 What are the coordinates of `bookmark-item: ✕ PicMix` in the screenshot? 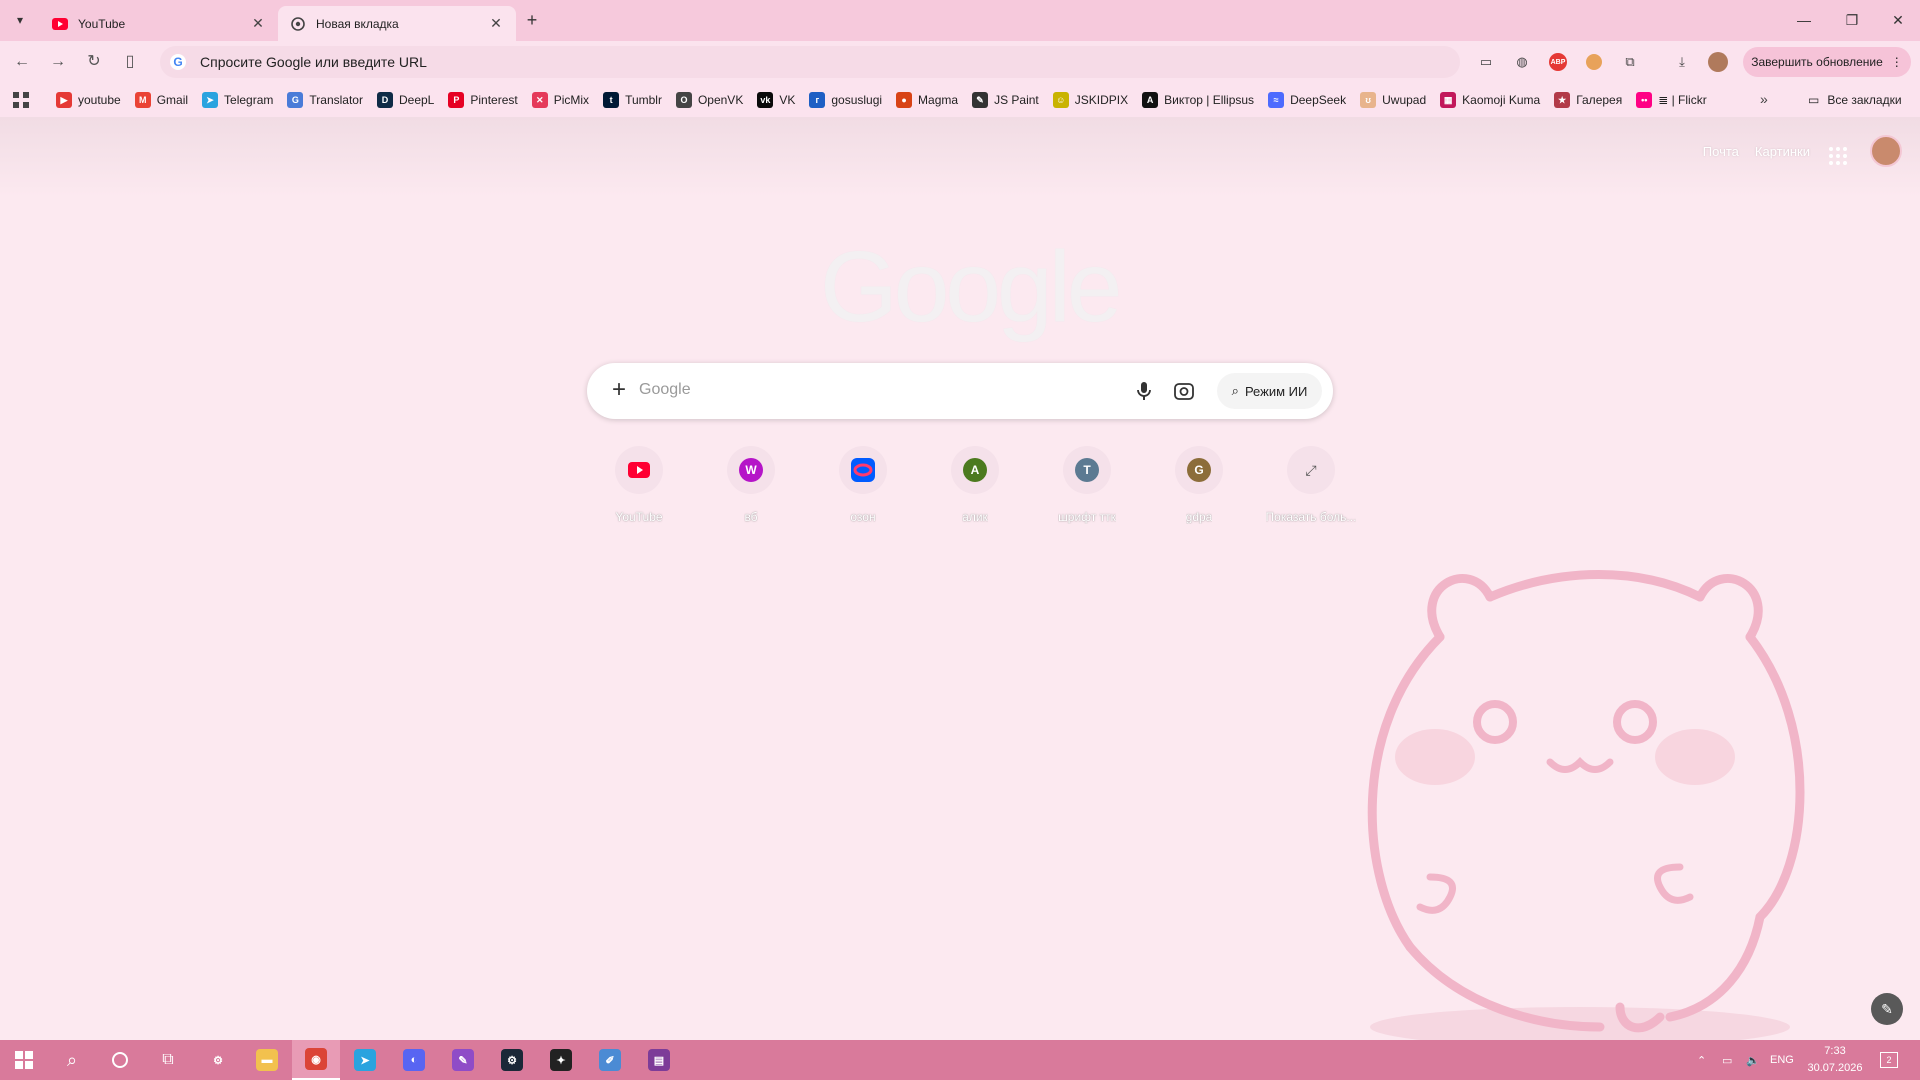 It's located at (560, 100).